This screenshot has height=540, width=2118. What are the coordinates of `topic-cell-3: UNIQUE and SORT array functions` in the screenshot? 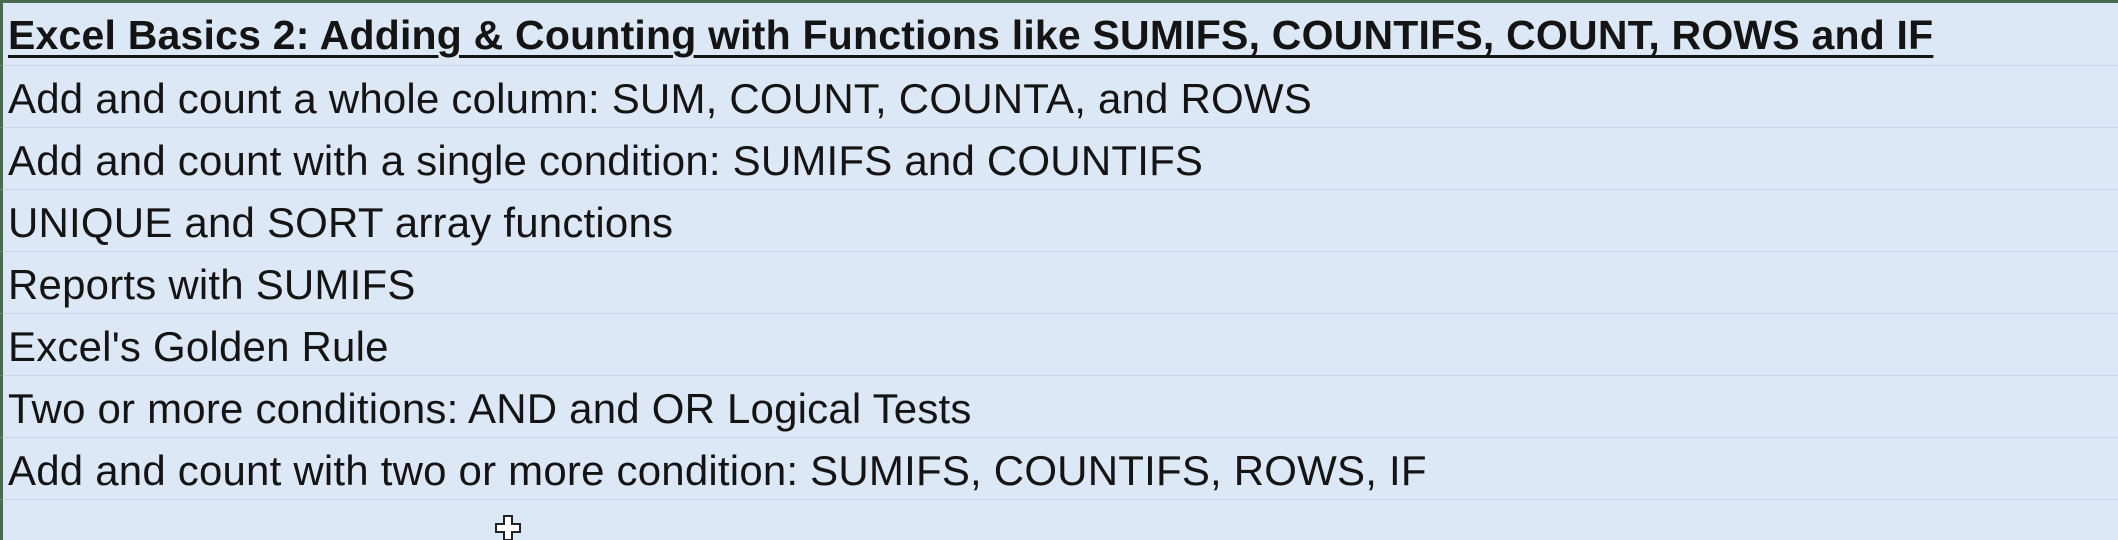 It's located at (1058, 223).